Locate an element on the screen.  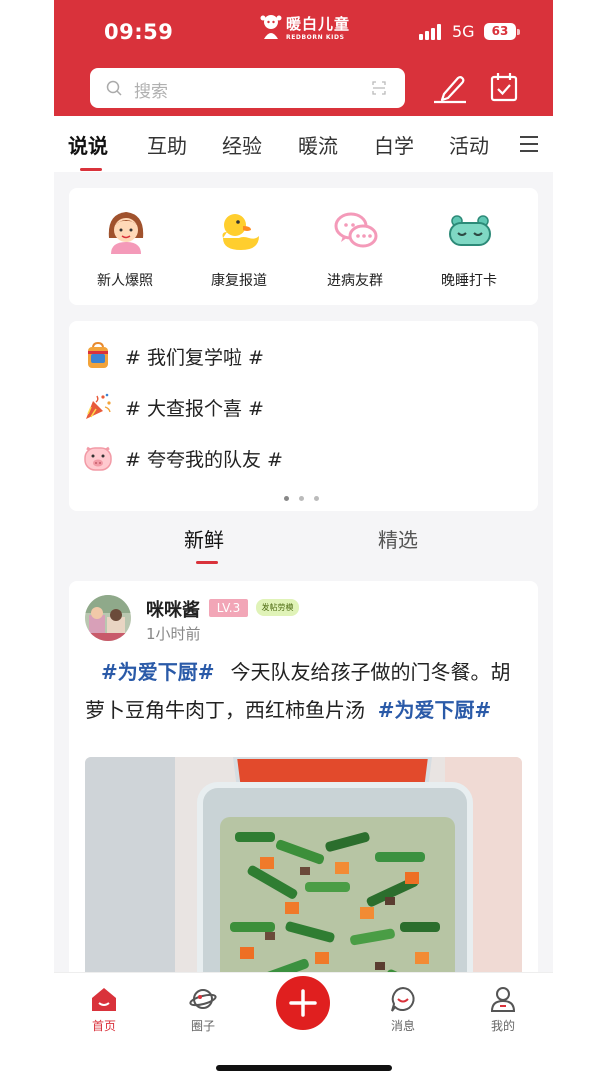
post-username: 咪咪酱 is located at coordinates (173, 609).